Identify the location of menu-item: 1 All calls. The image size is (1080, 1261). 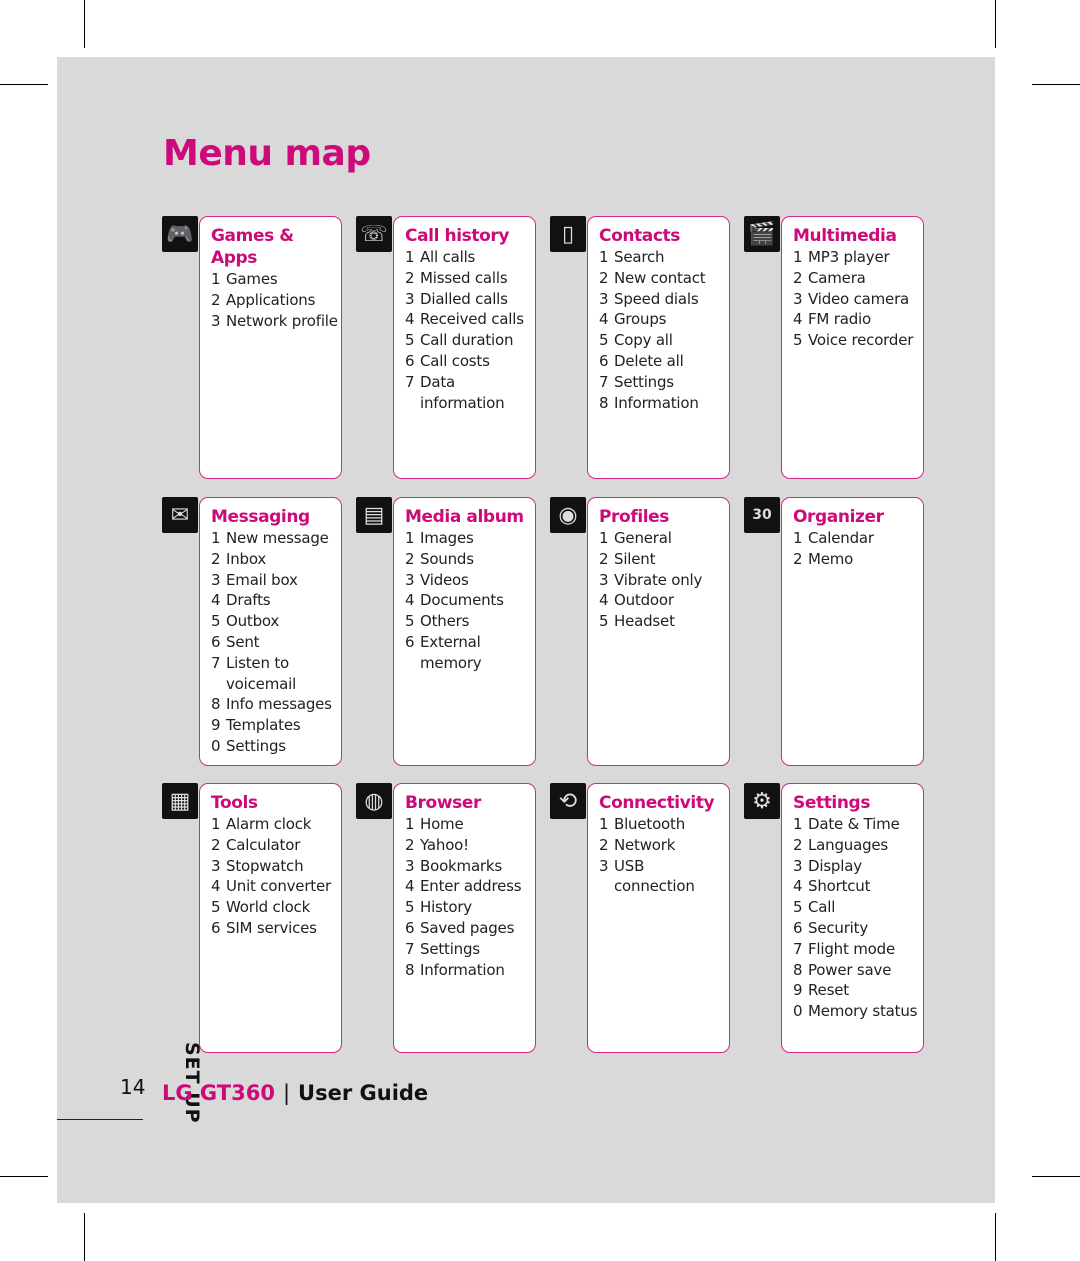
(470, 257).